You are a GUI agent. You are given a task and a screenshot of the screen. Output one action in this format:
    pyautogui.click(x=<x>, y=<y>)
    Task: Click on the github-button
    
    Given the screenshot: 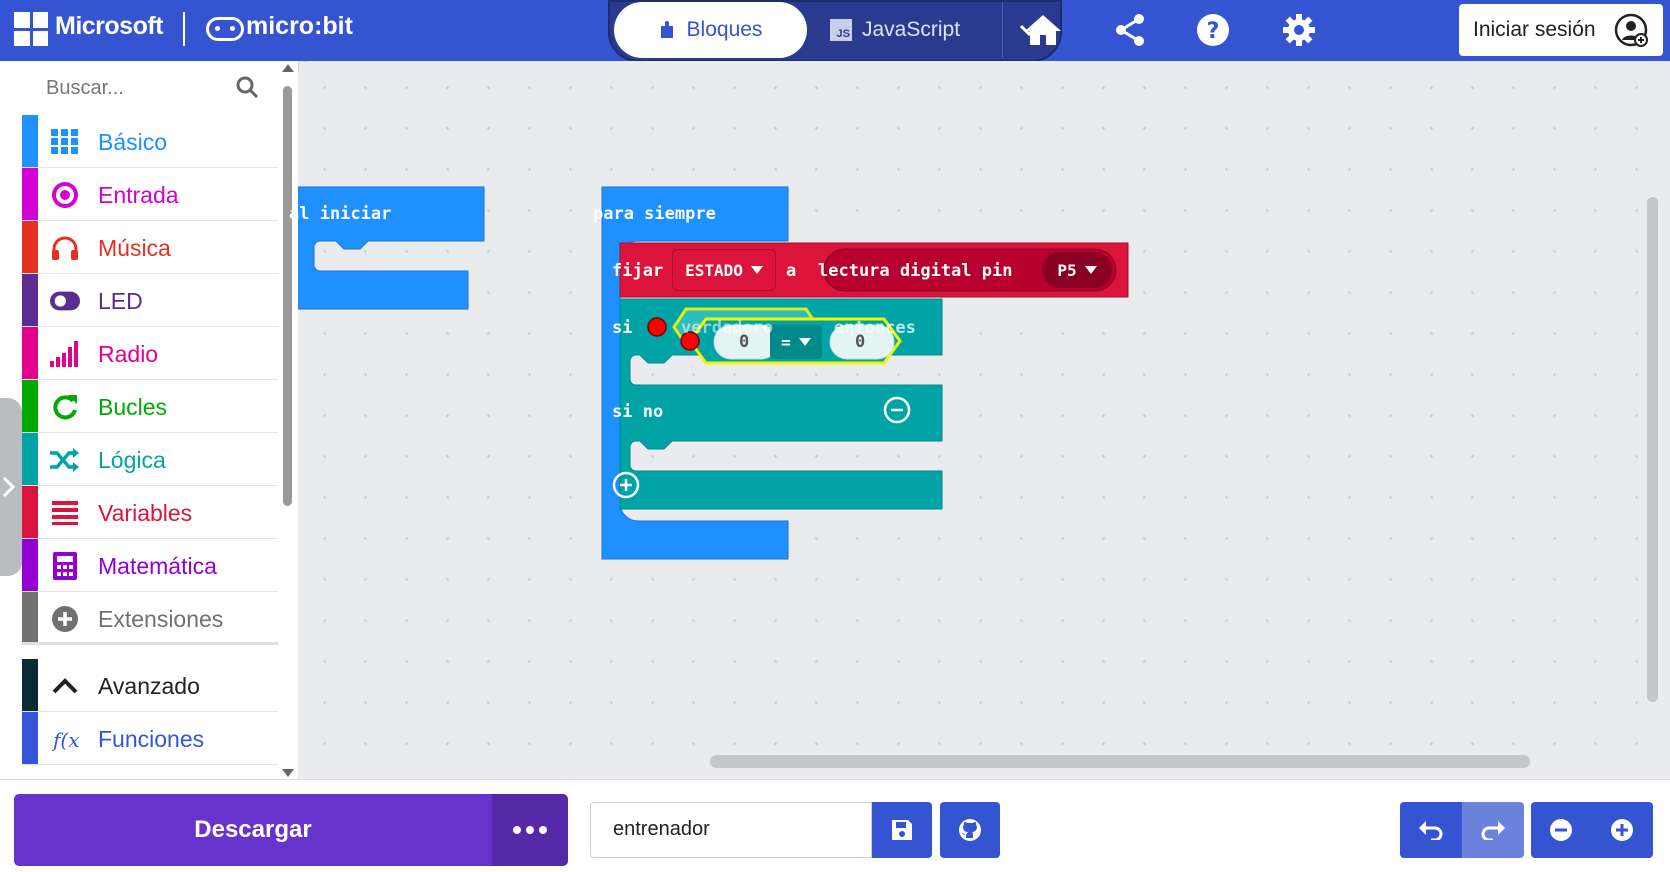 What is the action you would take?
    pyautogui.click(x=970, y=830)
    